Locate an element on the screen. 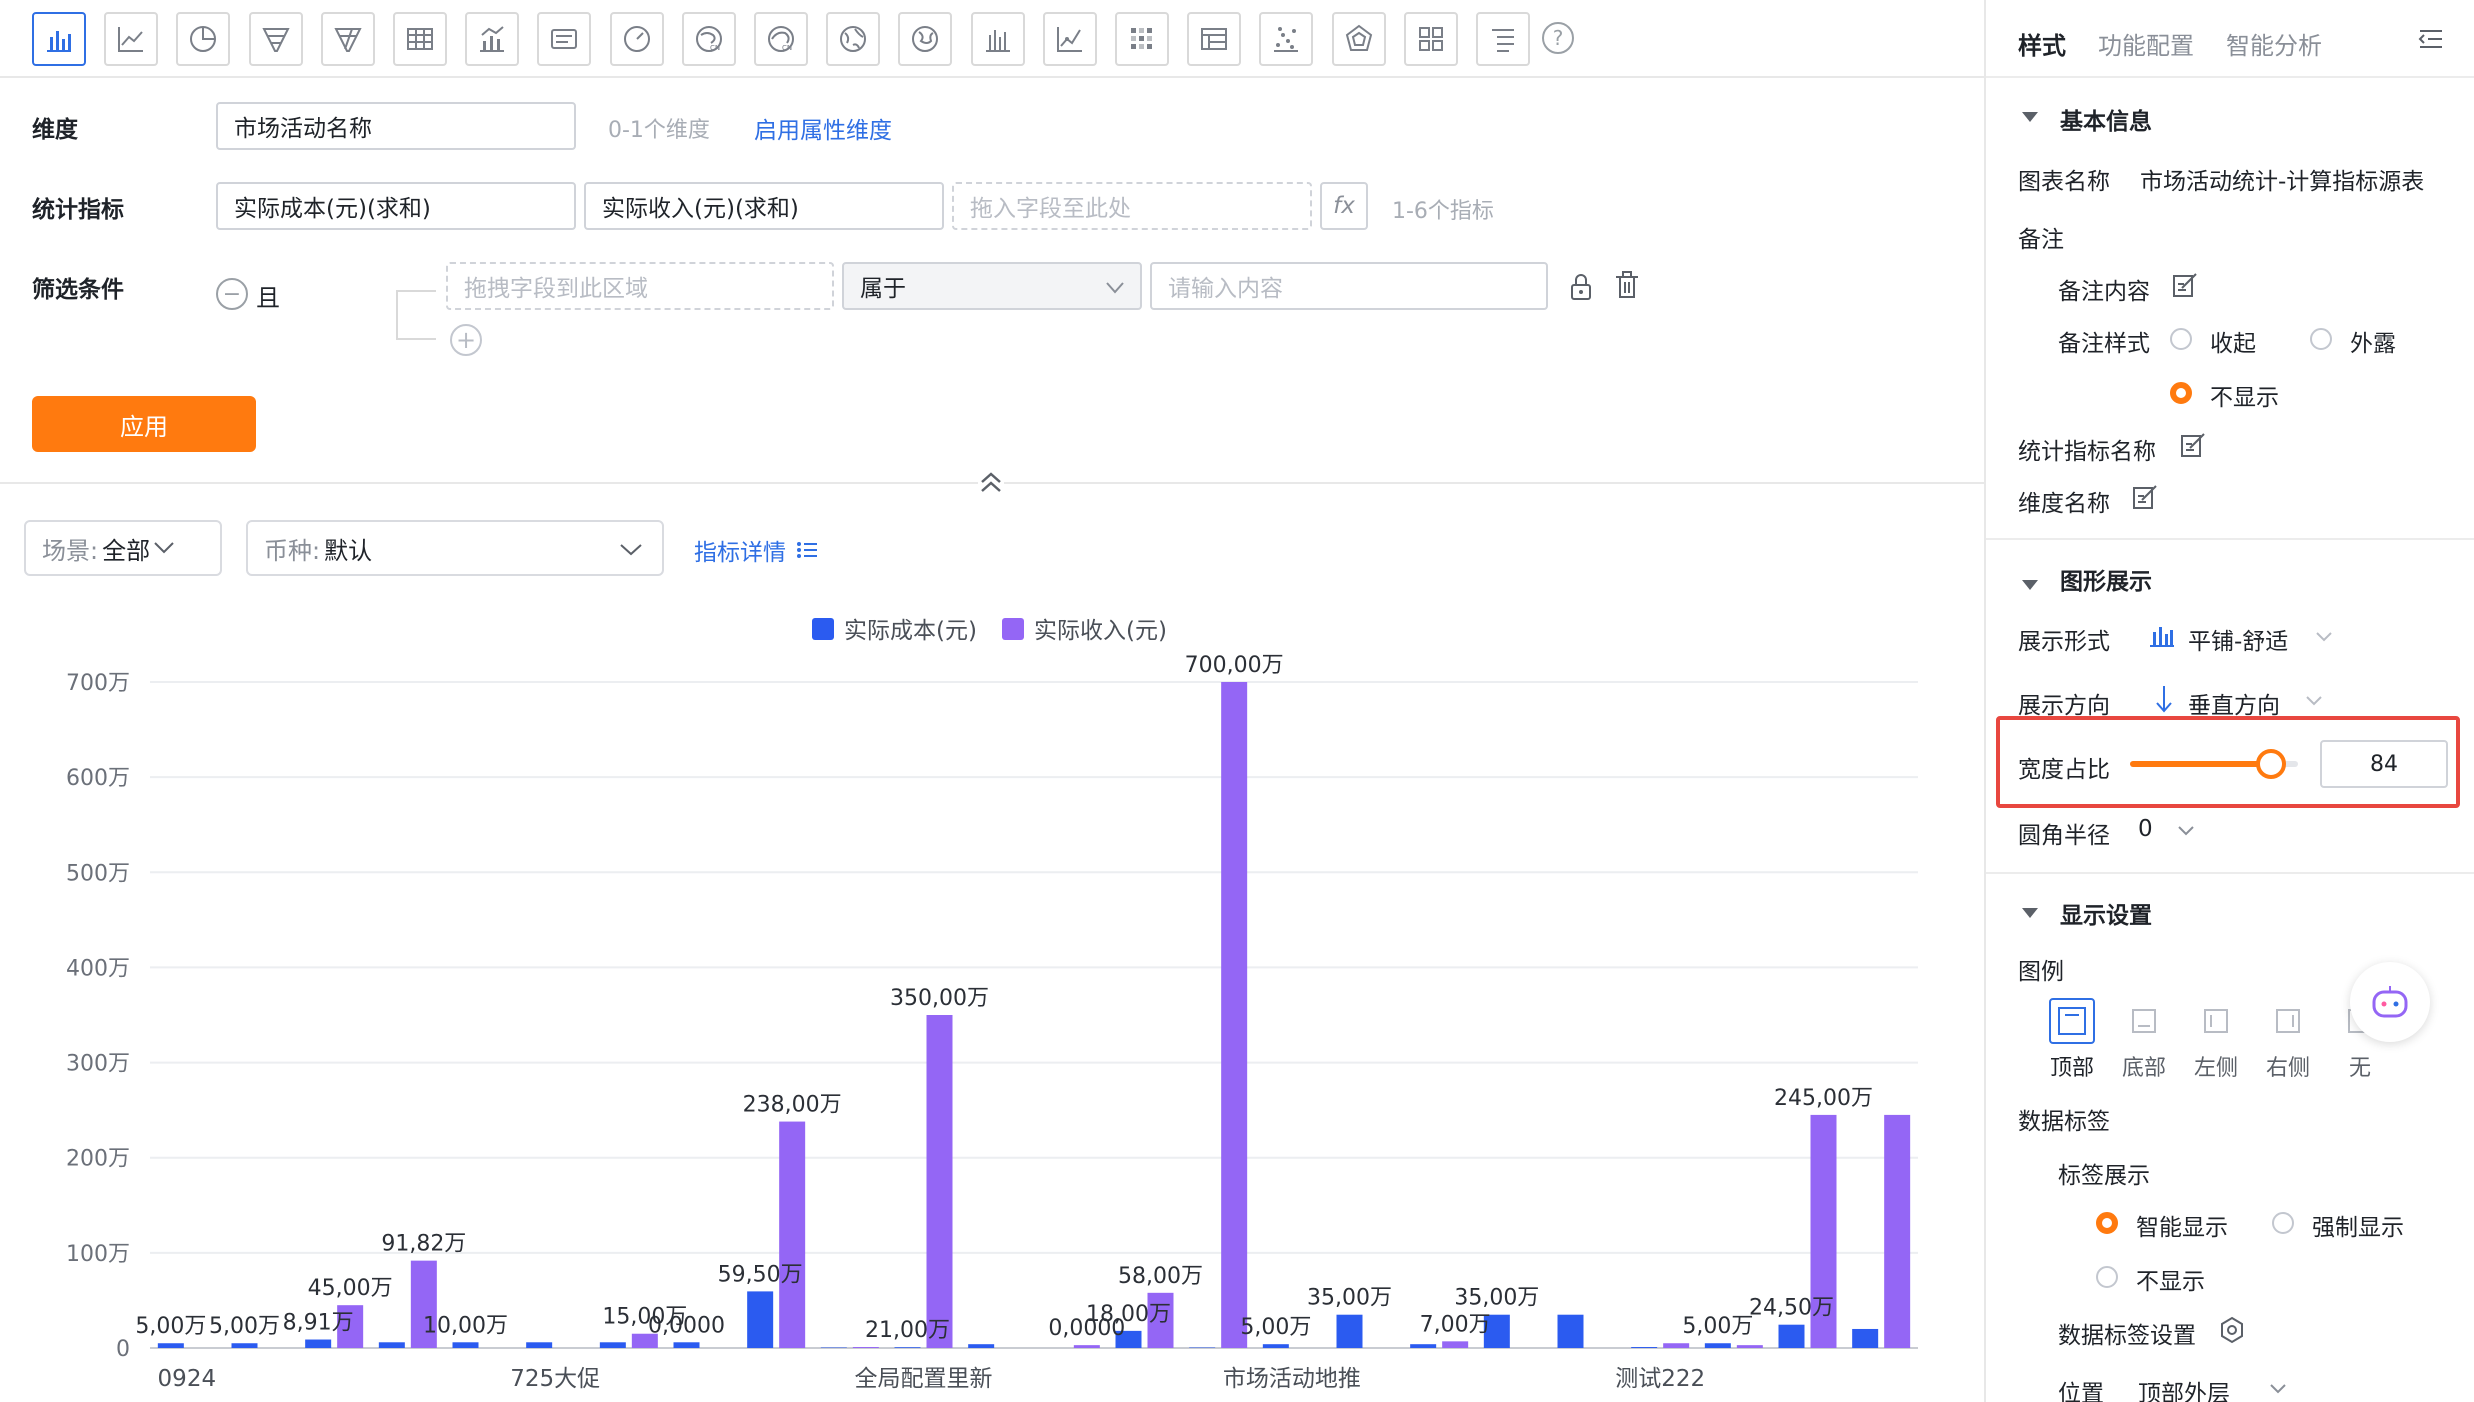  corner-radius-value: 0 is located at coordinates (2145, 829).